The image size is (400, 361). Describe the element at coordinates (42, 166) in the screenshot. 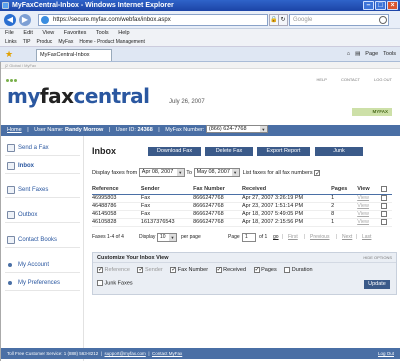

I see `sidebar-item-inbox: Inbox` at that location.